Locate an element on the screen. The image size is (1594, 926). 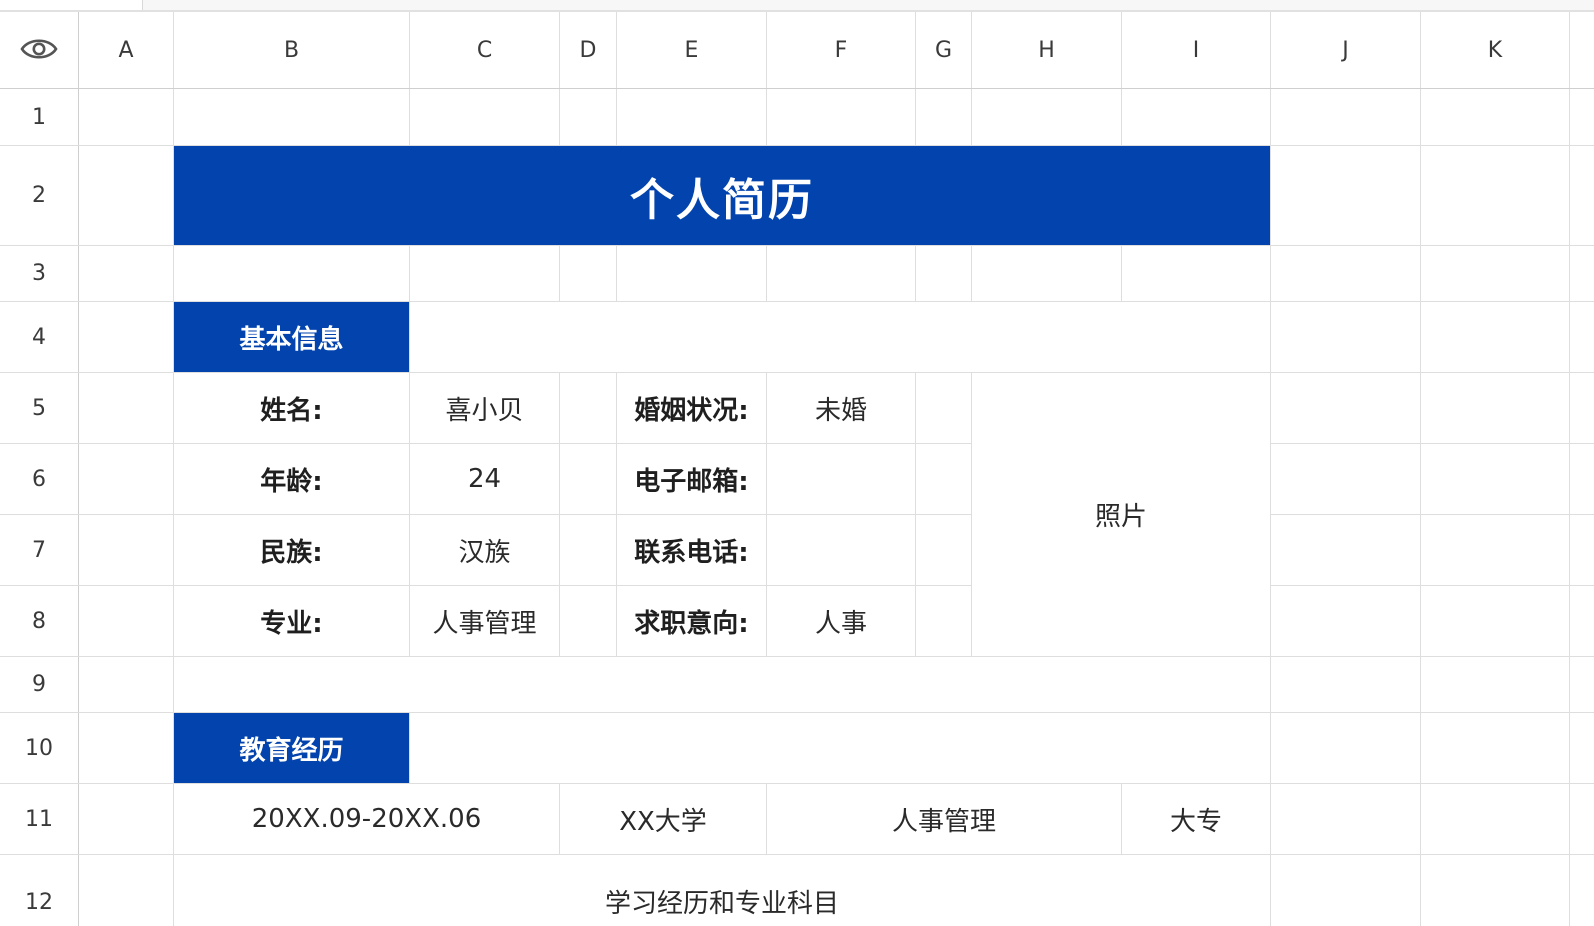
column-header-i: I is located at coordinates (1196, 50).